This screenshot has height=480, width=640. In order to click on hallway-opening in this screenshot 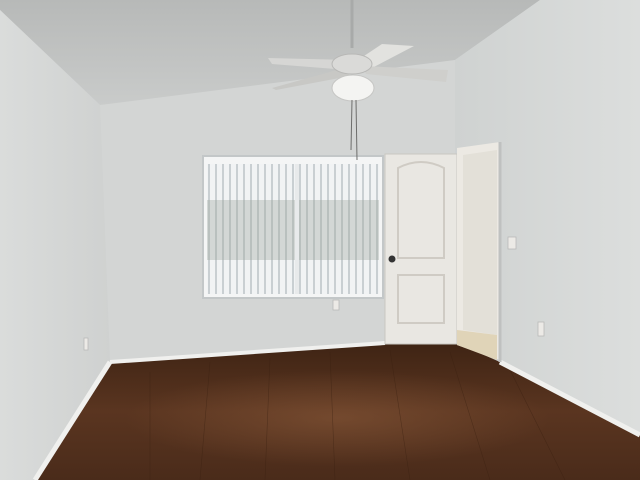, I will do `click(479, 252)`.